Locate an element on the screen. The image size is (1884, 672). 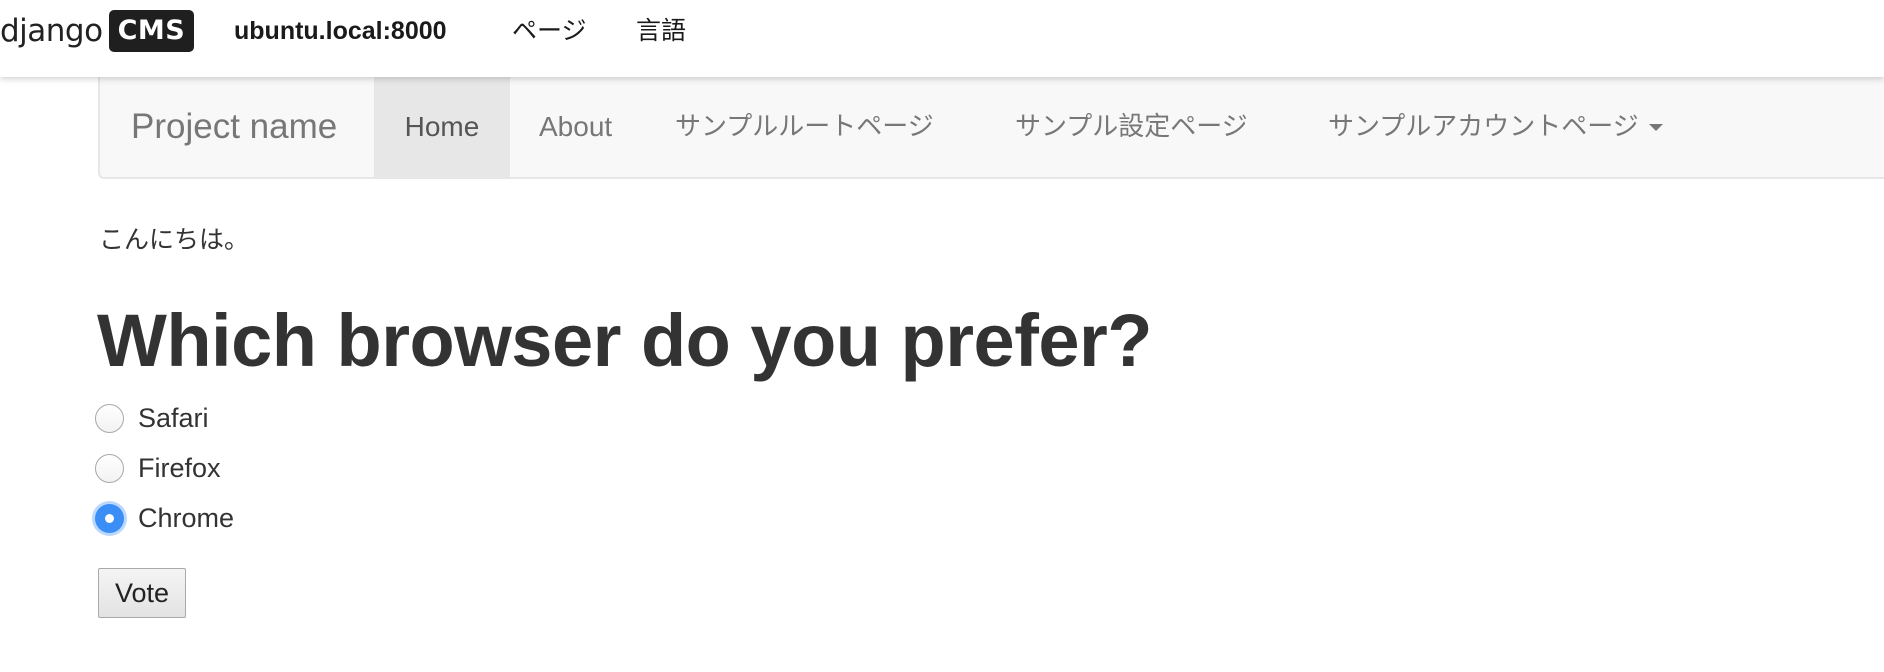
navbar-brand: Project name is located at coordinates (234, 127).